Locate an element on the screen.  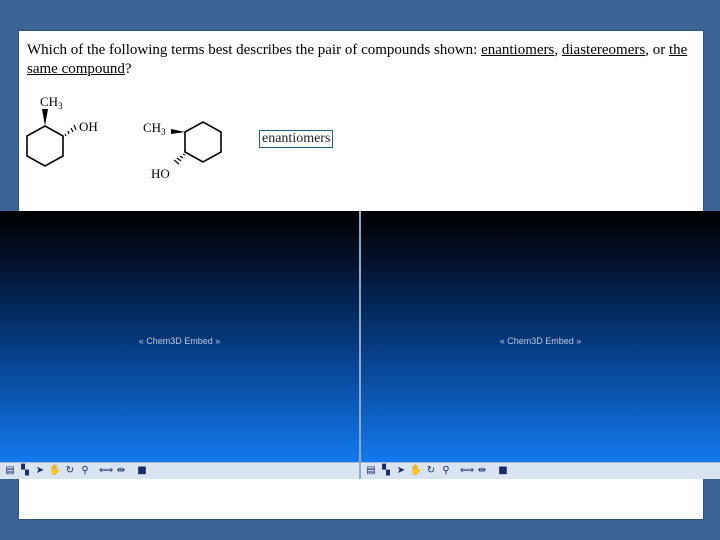
question-sep-1: , is located at coordinates (558, 50).